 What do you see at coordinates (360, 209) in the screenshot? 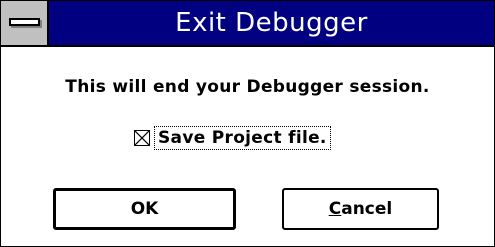
I see `cancel-button: Cancel` at bounding box center [360, 209].